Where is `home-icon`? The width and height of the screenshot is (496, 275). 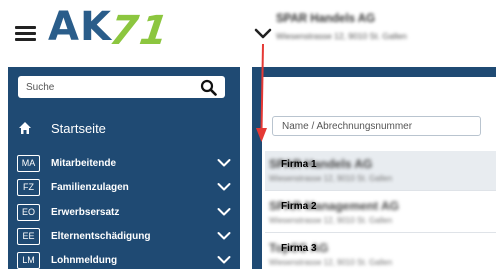
home-icon is located at coordinates (25, 128).